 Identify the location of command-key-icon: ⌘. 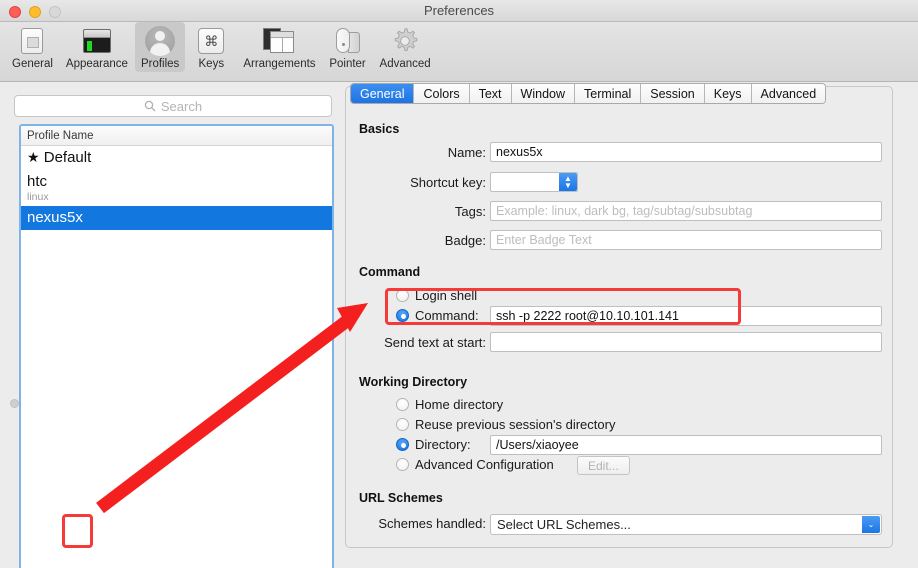
(211, 41).